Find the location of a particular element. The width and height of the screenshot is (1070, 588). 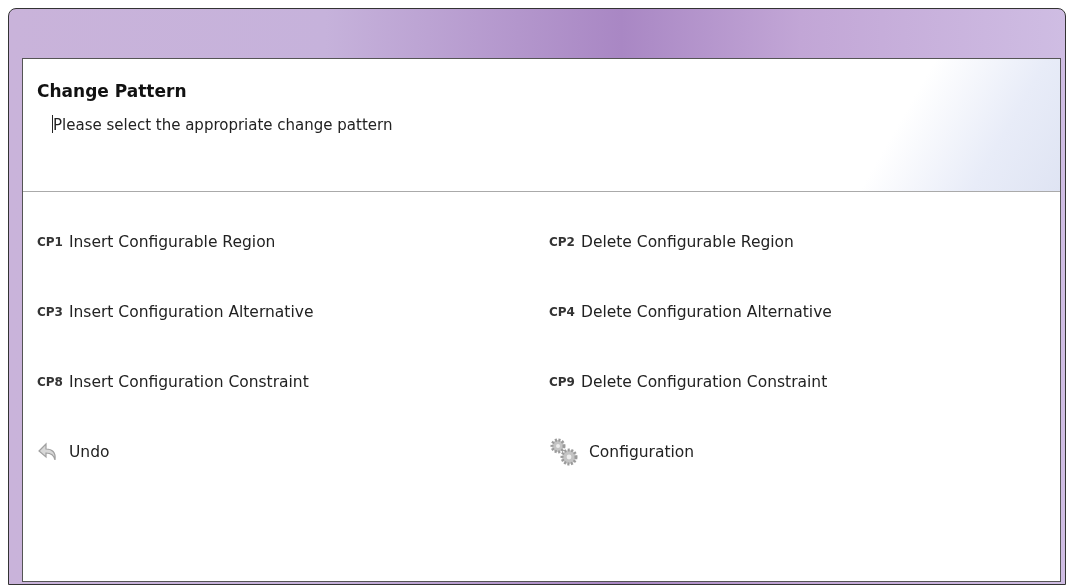

dialog-title: Change Pattern is located at coordinates (112, 91).